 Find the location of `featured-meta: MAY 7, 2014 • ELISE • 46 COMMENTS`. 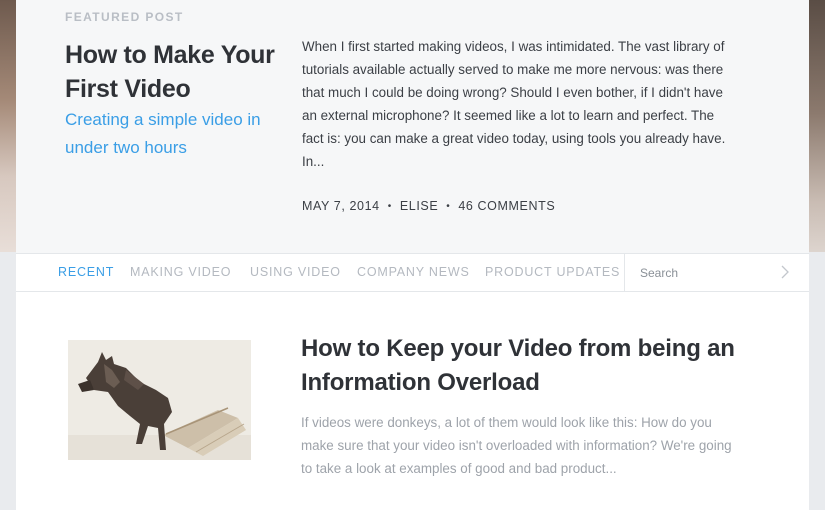

featured-meta: MAY 7, 2014 • ELISE • 46 COMMENTS is located at coordinates (428, 206).